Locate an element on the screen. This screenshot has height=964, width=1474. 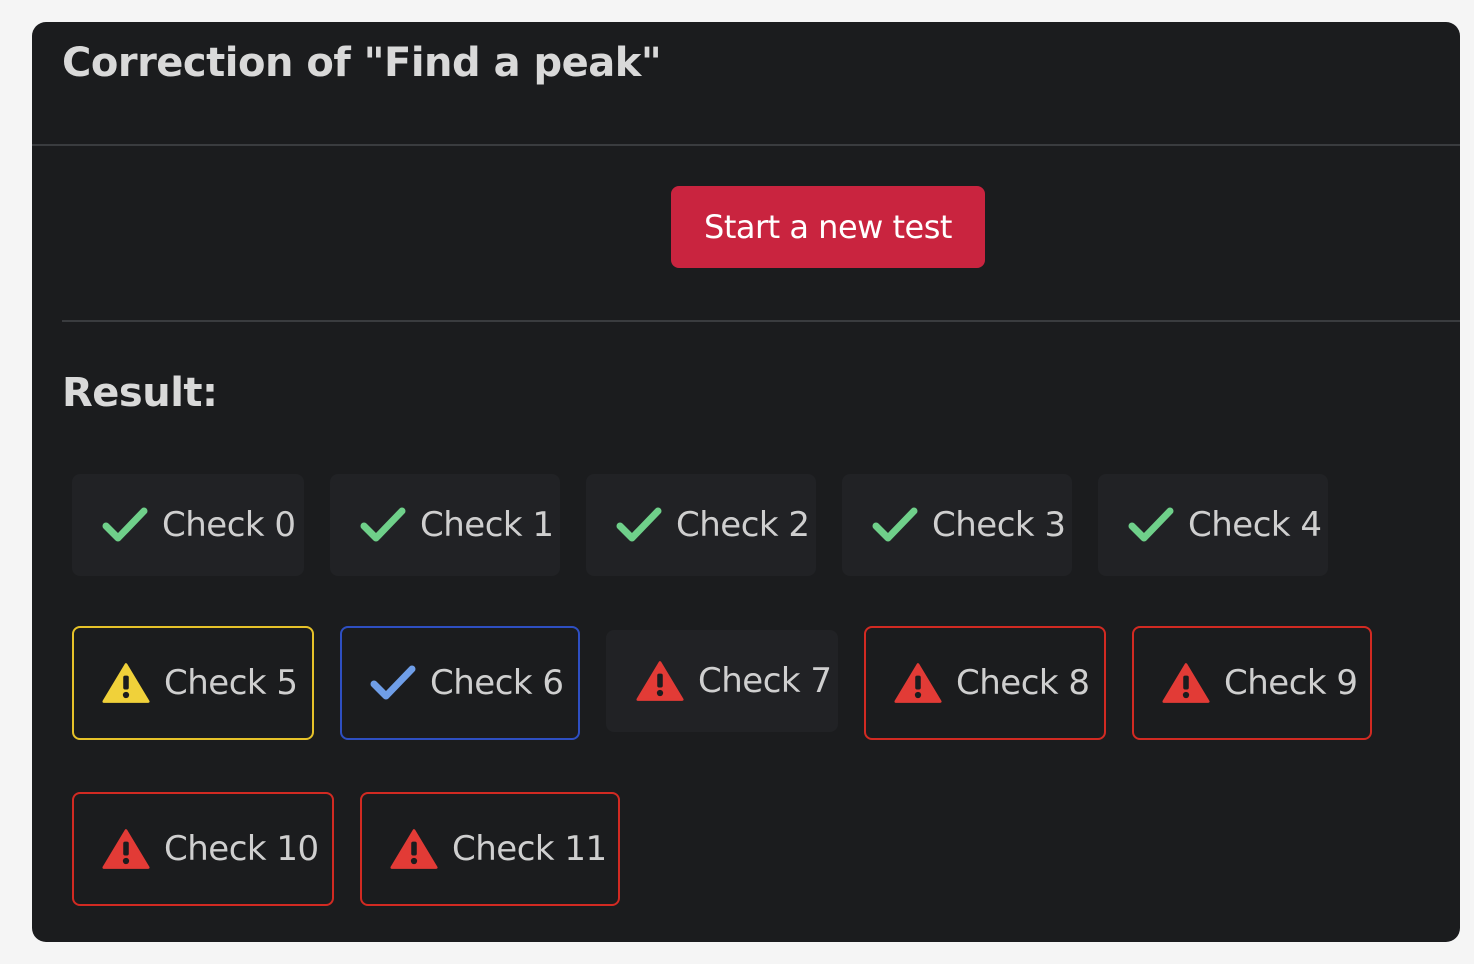
check-label: Check 8 is located at coordinates (1023, 683).